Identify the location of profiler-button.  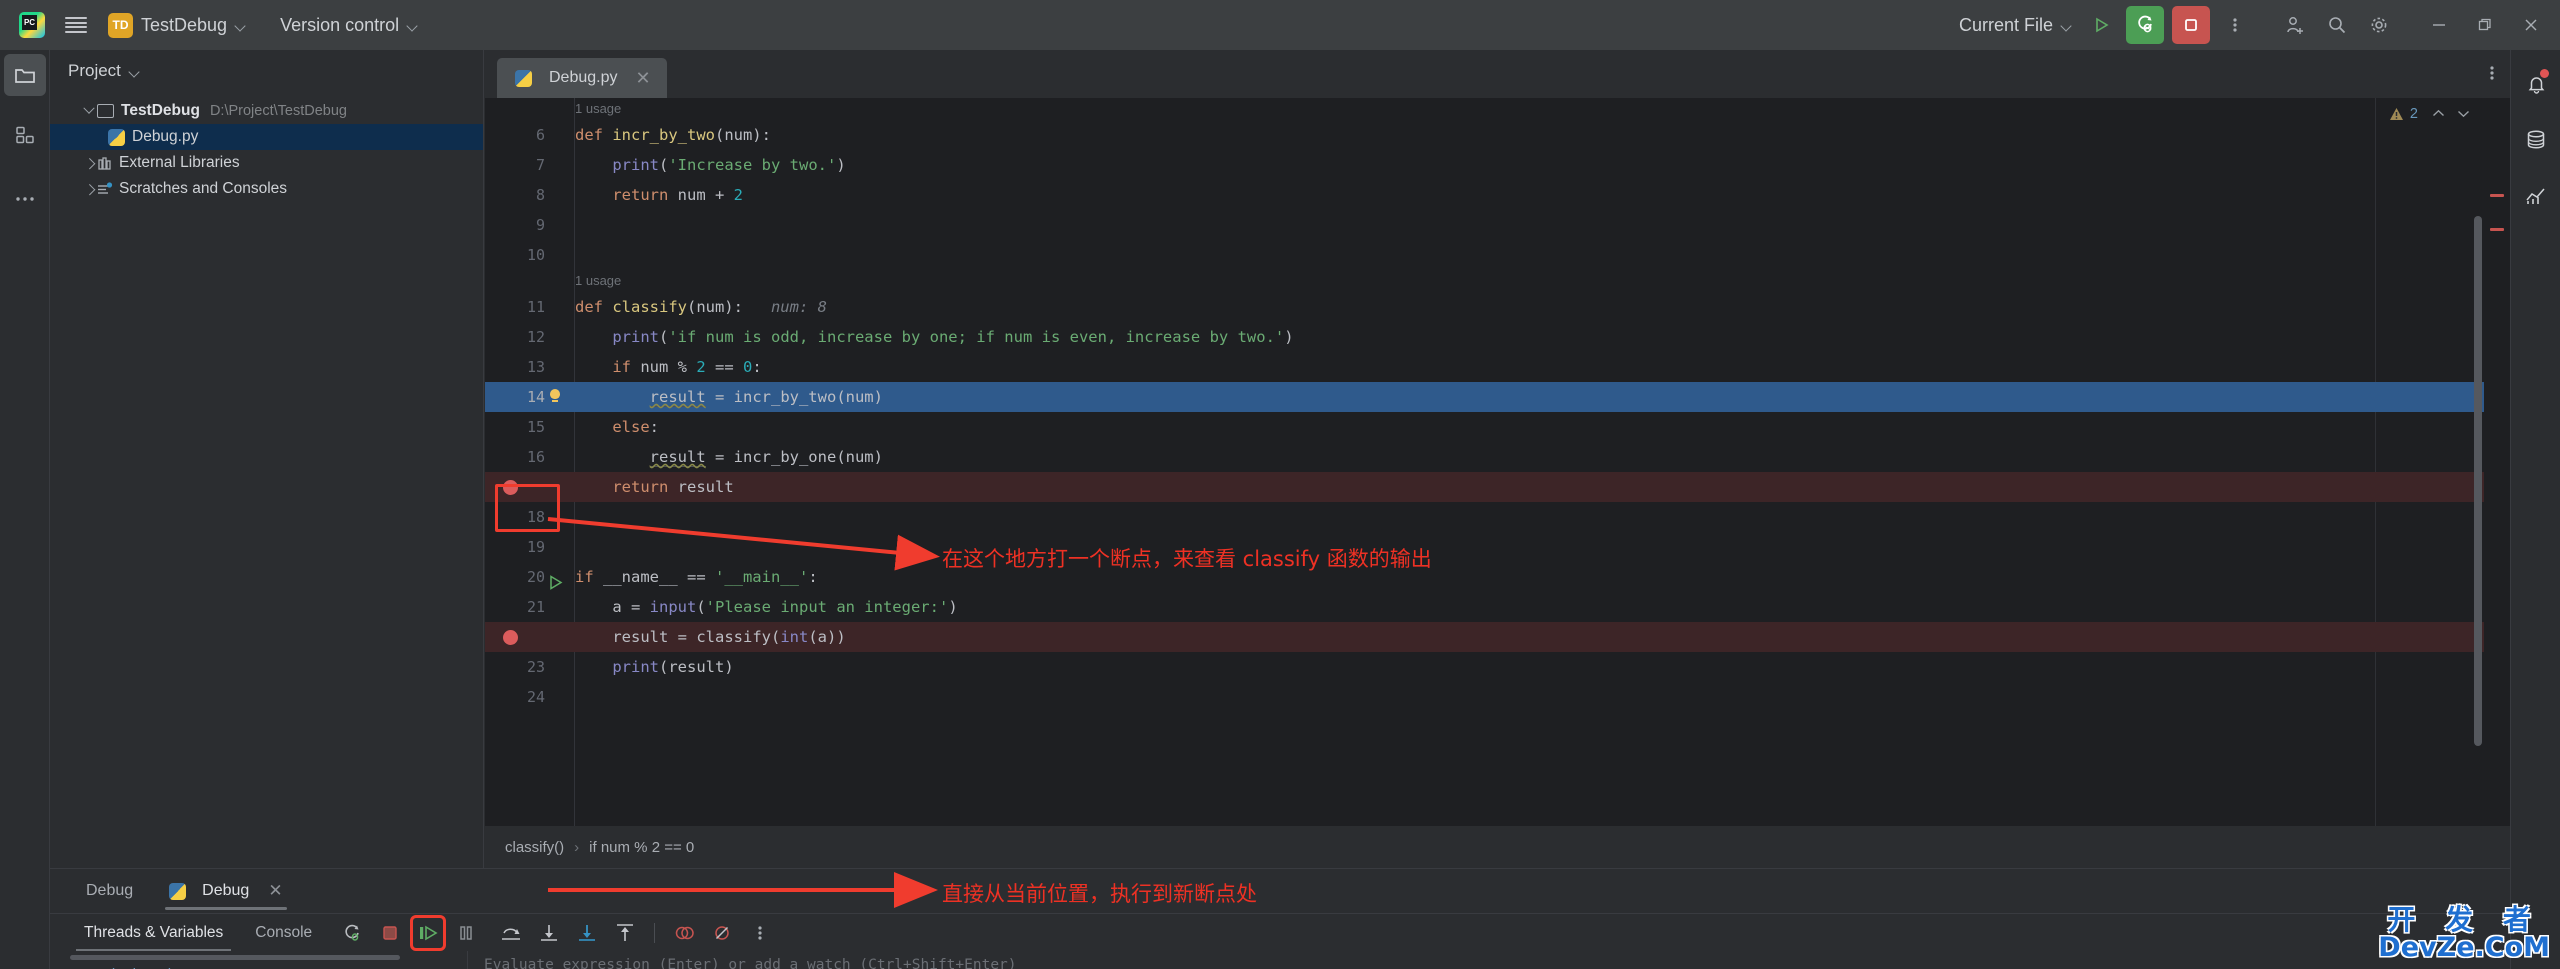
(2535, 196).